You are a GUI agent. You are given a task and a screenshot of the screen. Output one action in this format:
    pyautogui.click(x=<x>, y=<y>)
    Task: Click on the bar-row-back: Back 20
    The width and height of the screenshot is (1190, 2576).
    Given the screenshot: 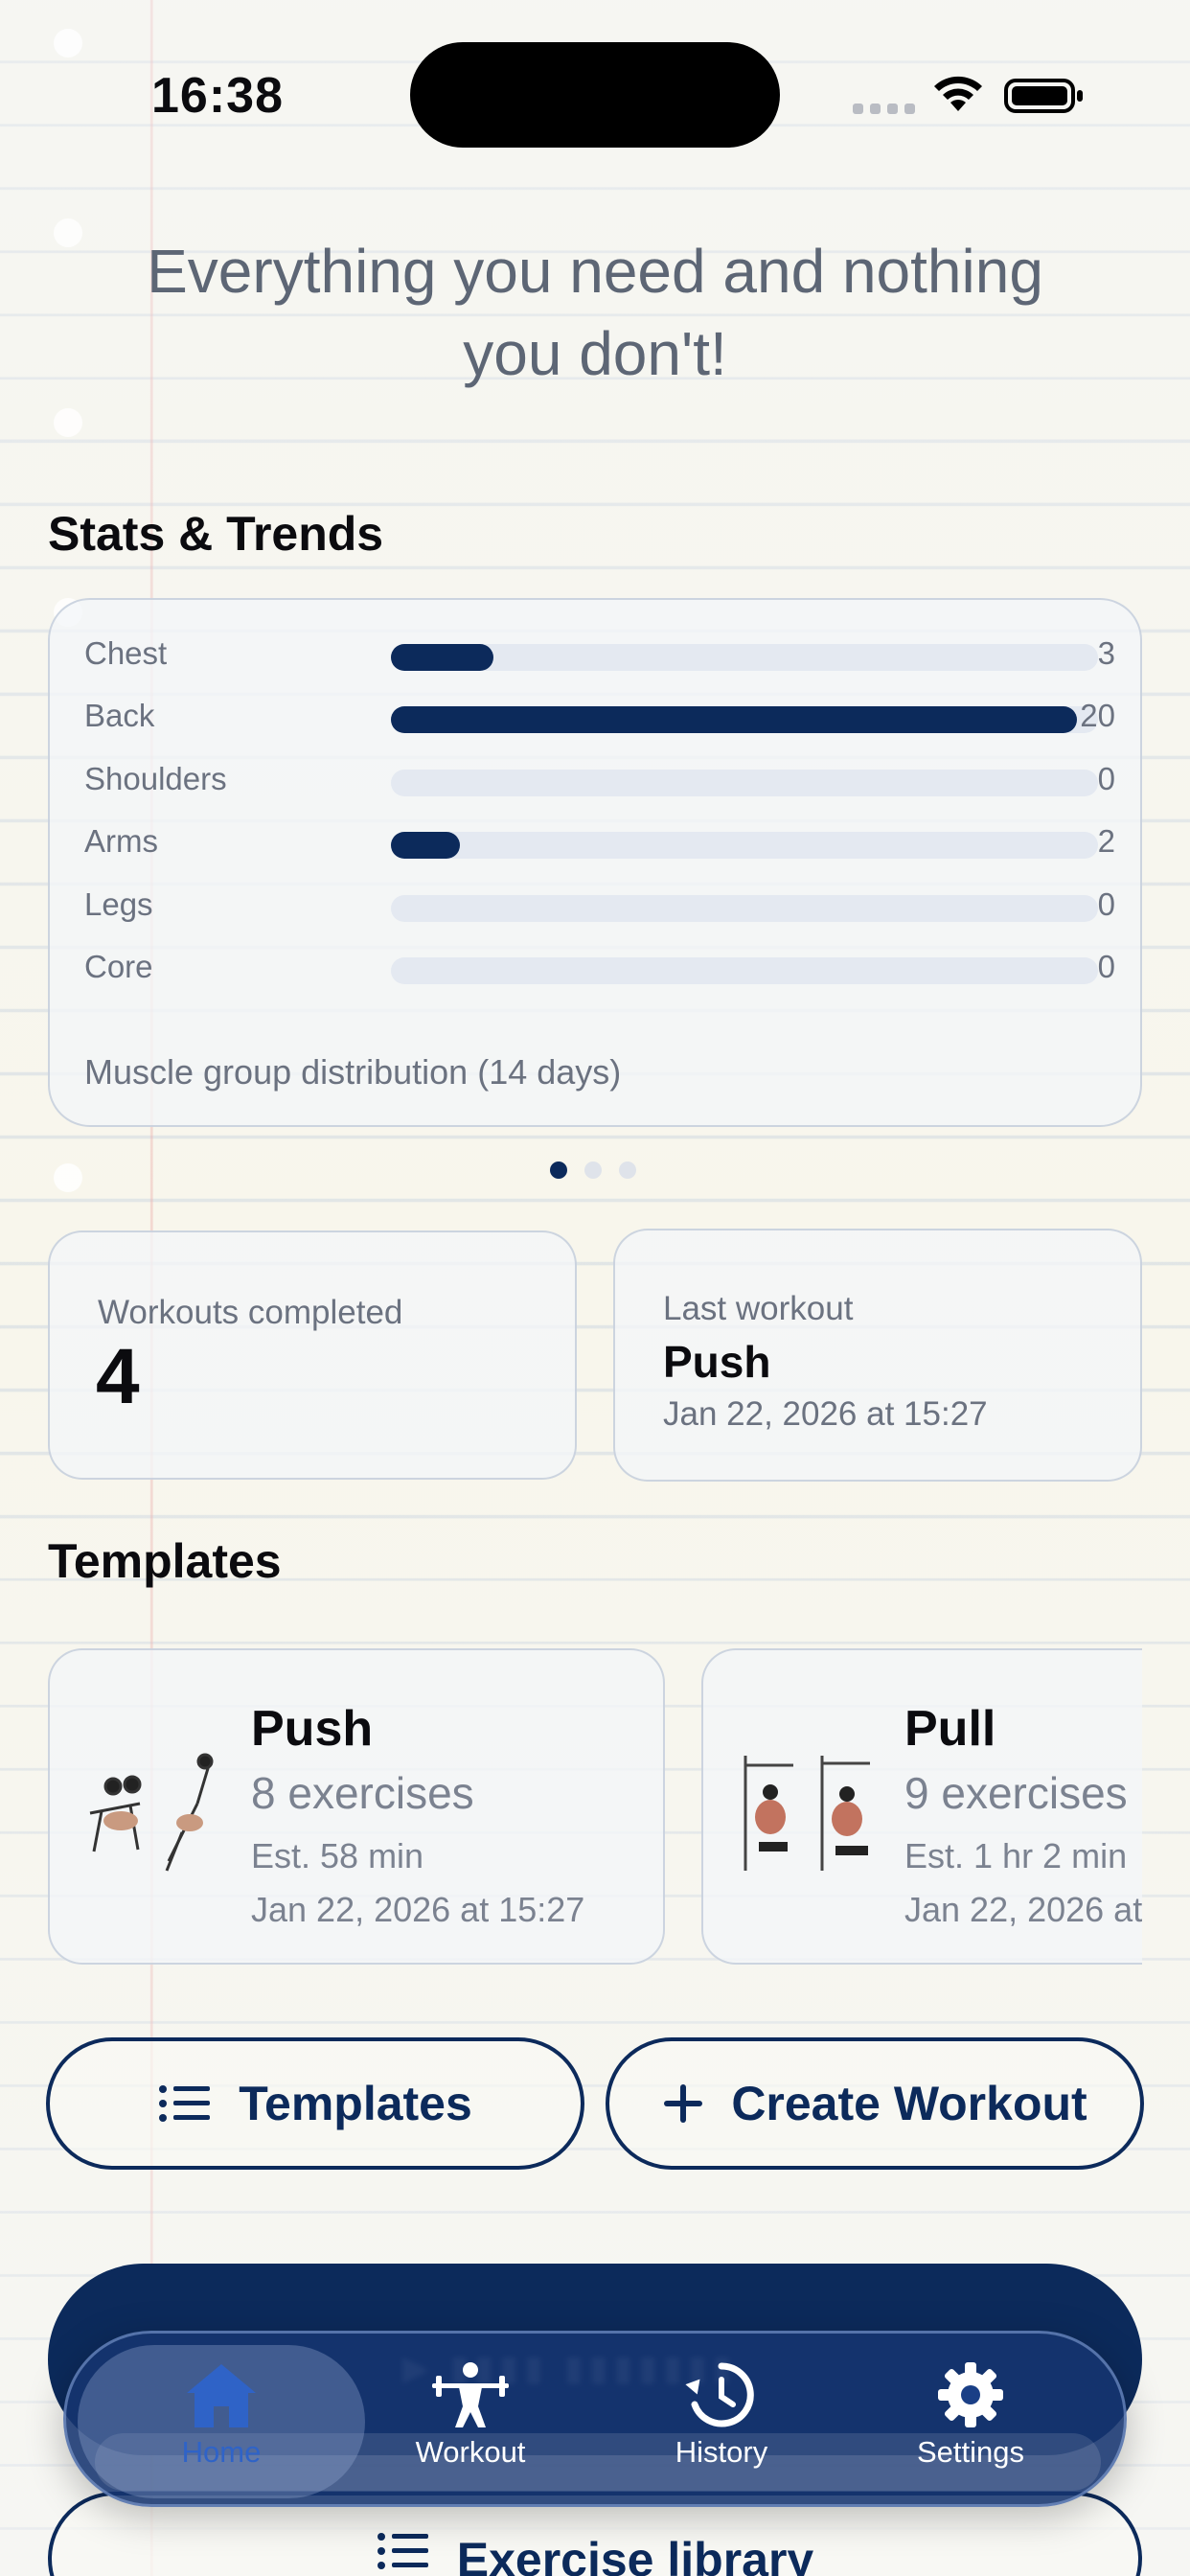 What is the action you would take?
    pyautogui.click(x=600, y=716)
    